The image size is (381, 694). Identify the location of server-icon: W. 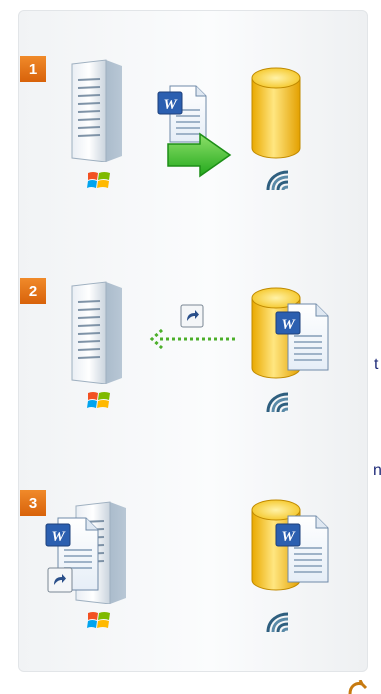
(85, 552).